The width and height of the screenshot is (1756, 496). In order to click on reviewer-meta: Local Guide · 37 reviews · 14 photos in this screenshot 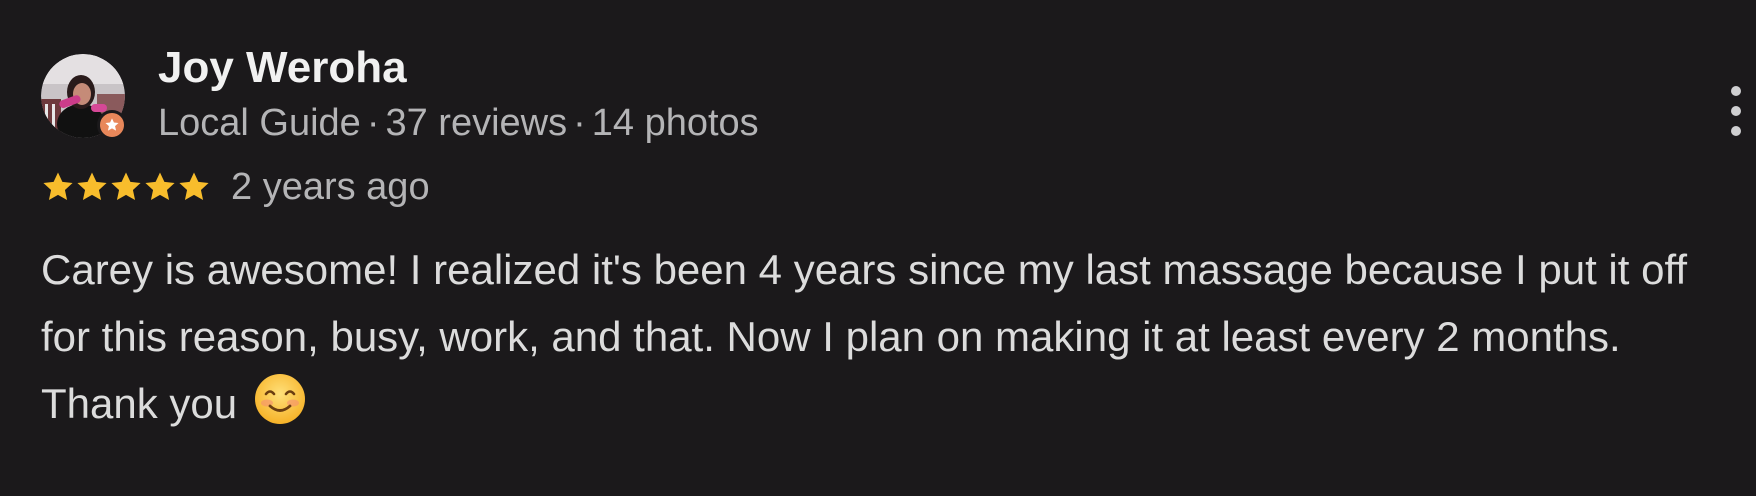, I will do `click(458, 123)`.